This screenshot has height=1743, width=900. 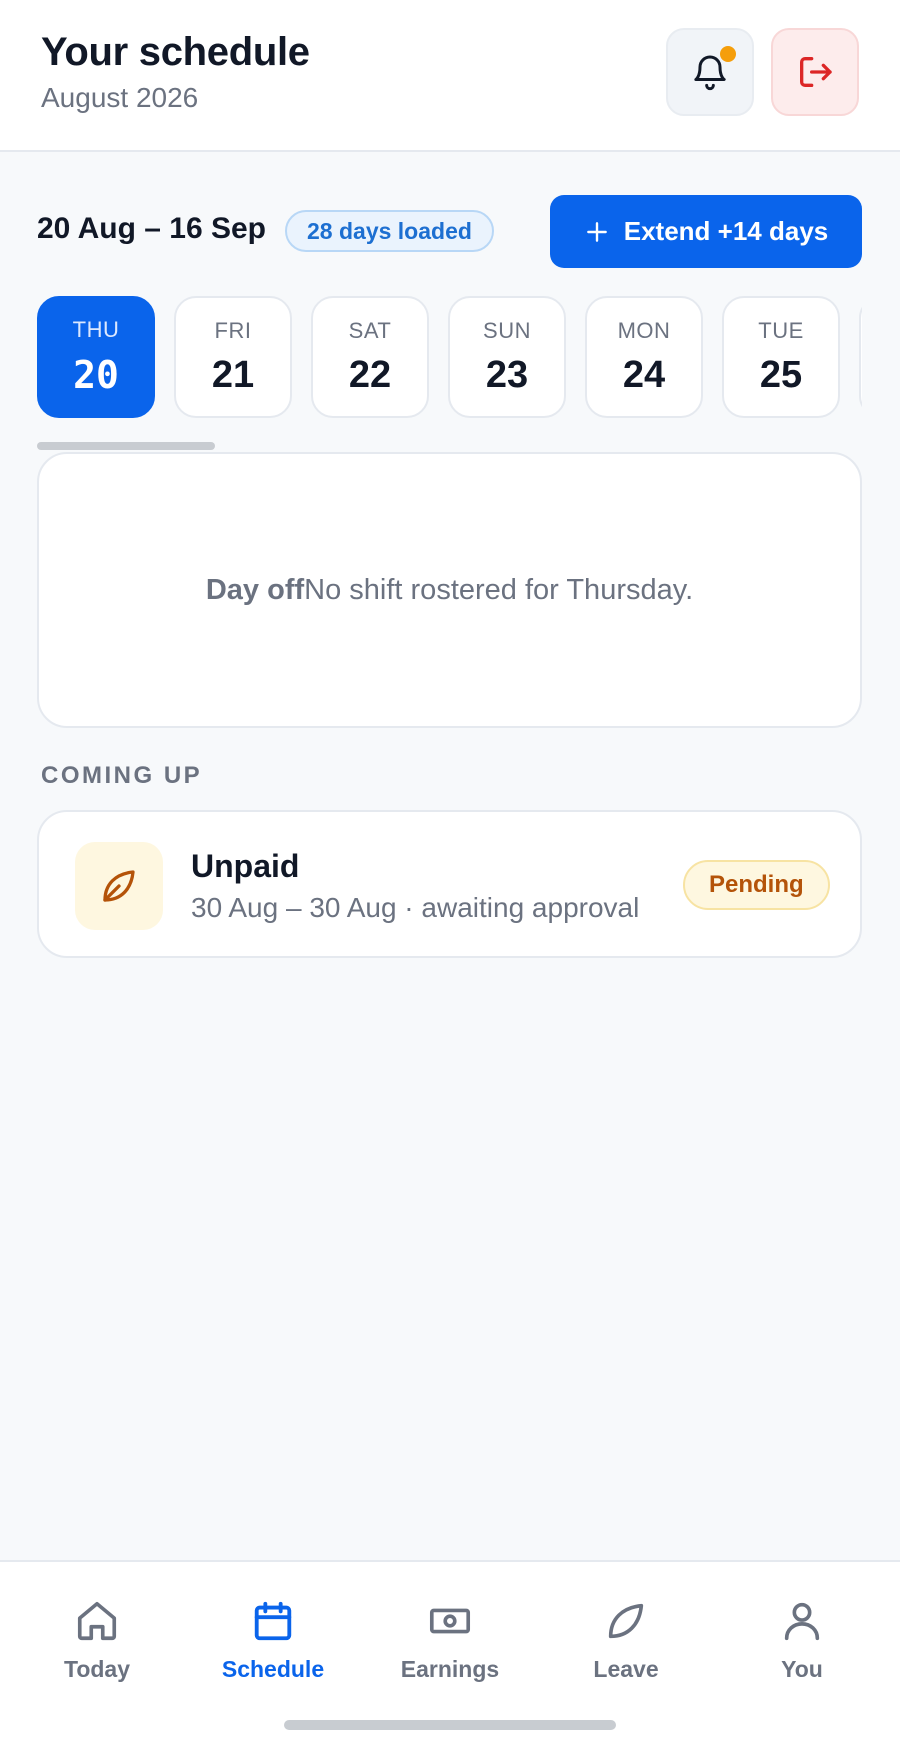 I want to click on calendar-icon, so click(x=273, y=1621).